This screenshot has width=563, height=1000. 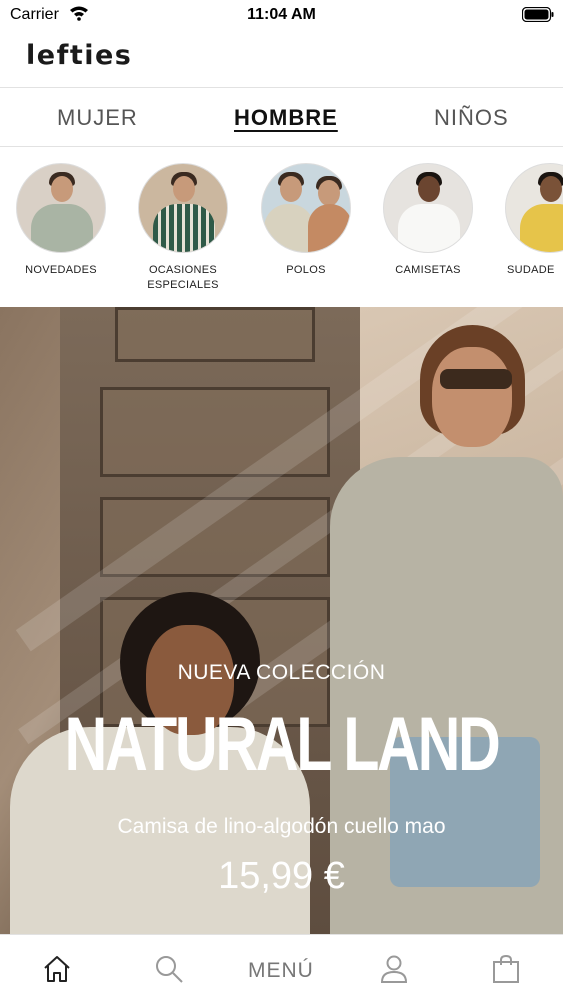 I want to click on category-label: SUDADE, so click(x=531, y=270).